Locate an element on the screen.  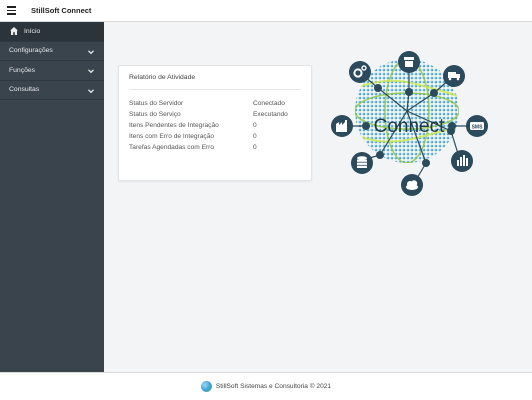
row-label: Itens com Erro de Integração is located at coordinates (172, 136).